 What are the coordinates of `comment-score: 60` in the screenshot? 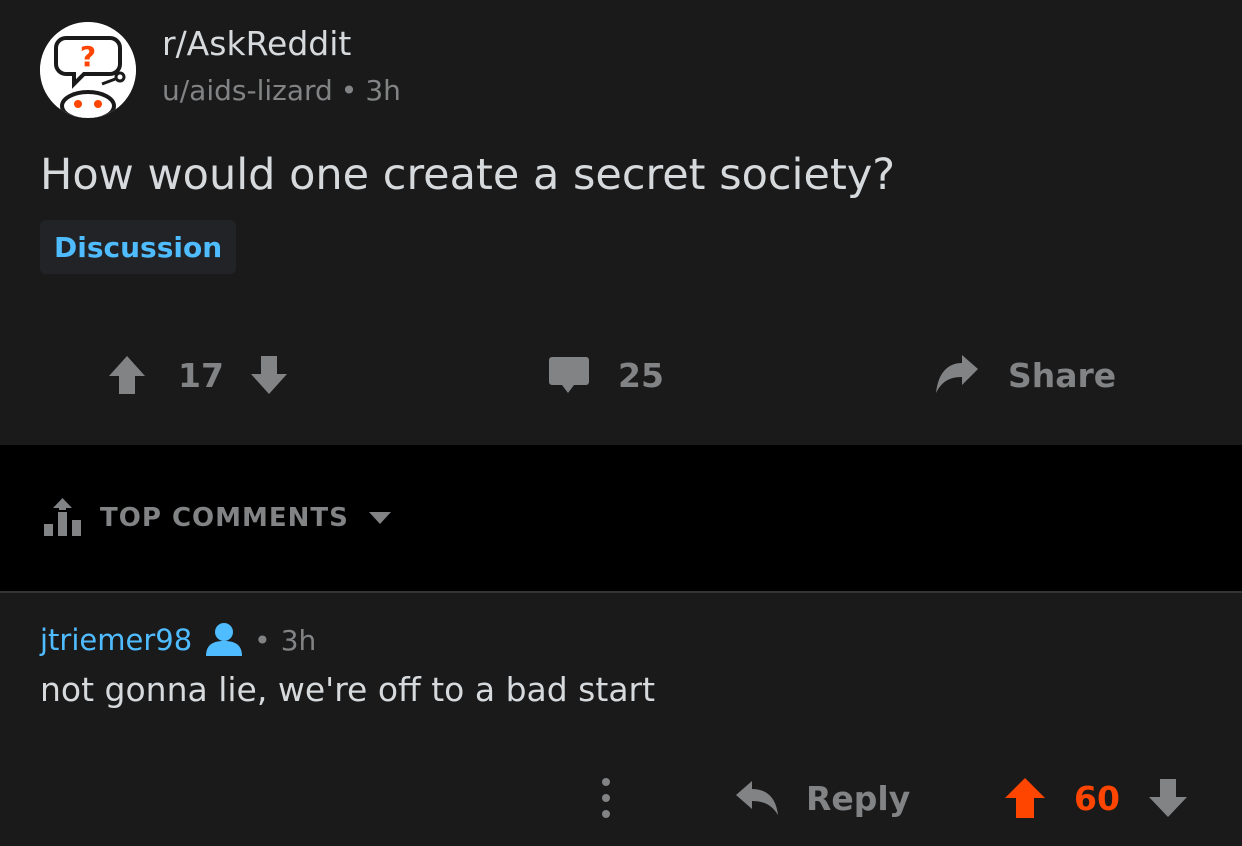 It's located at (1097, 798).